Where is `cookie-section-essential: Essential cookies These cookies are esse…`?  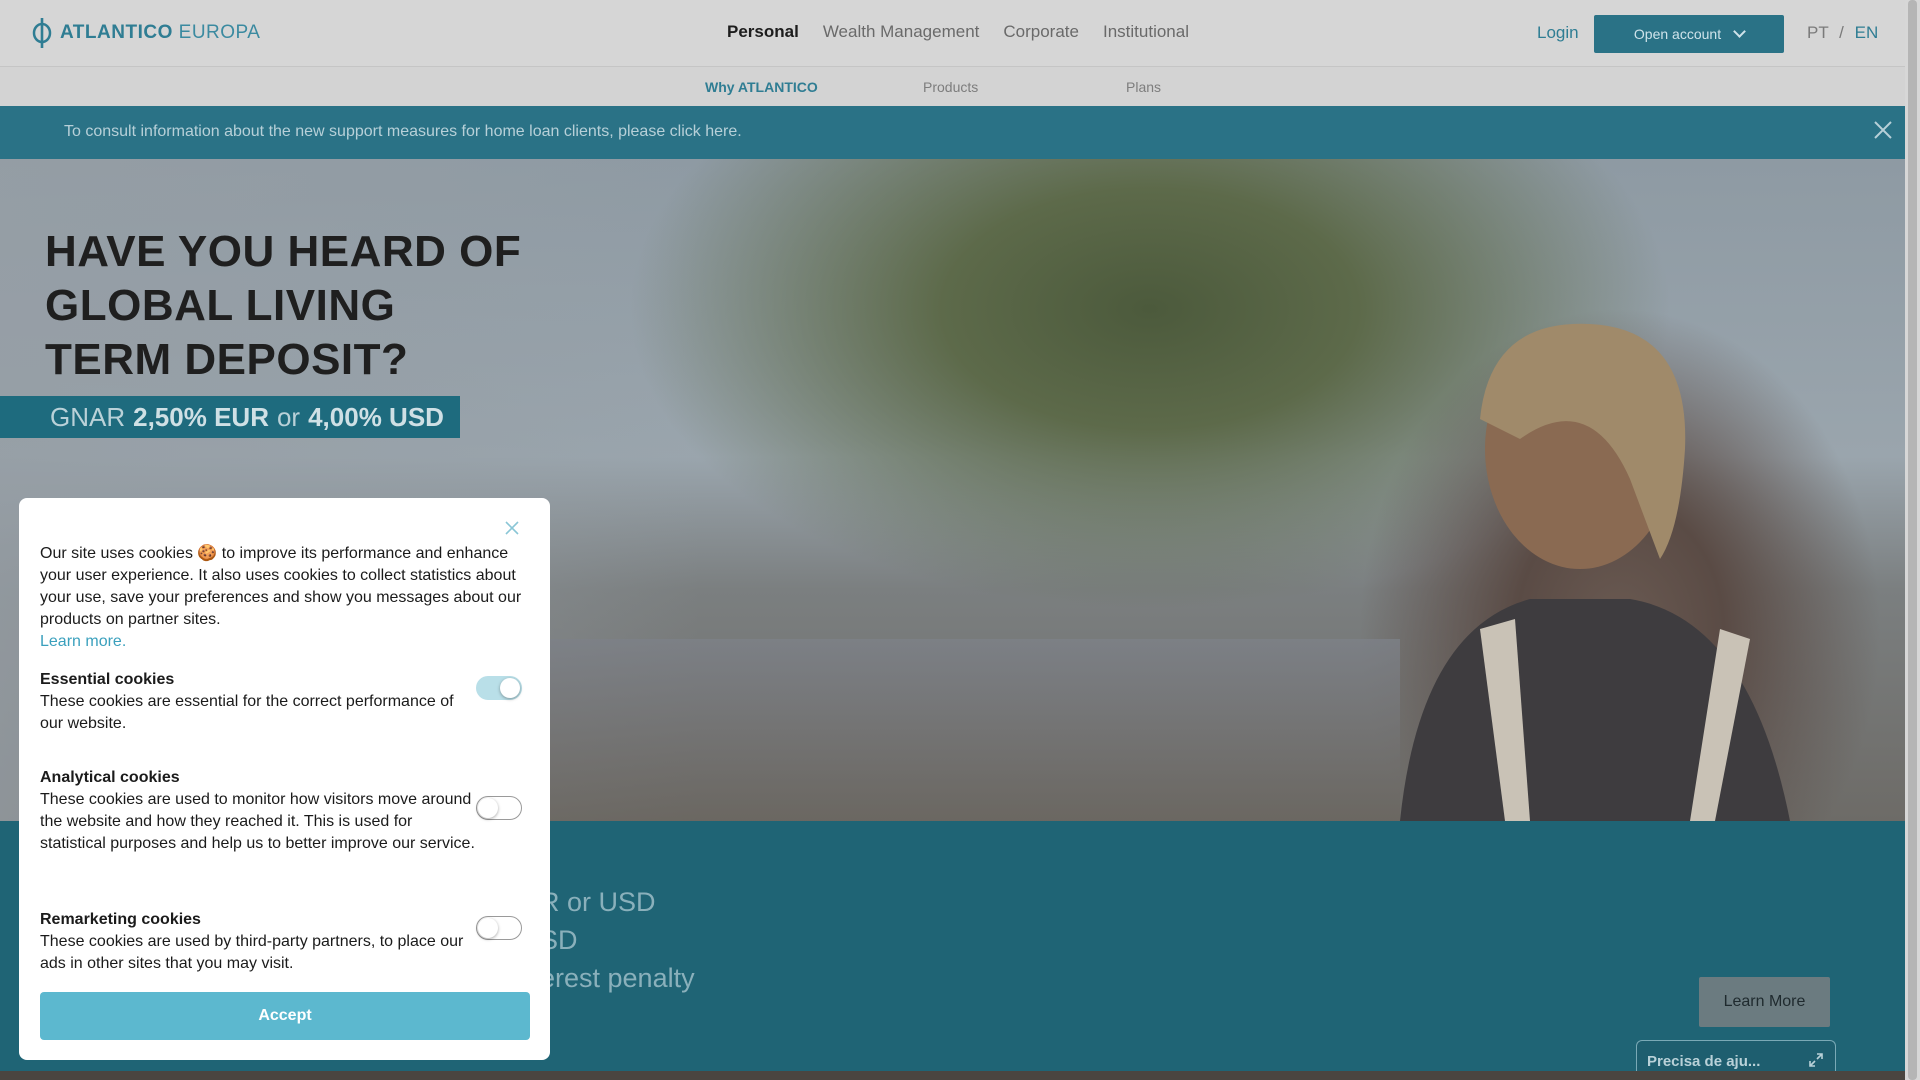 cookie-section-essential: Essential cookies These cookies are esse… is located at coordinates (260, 702).